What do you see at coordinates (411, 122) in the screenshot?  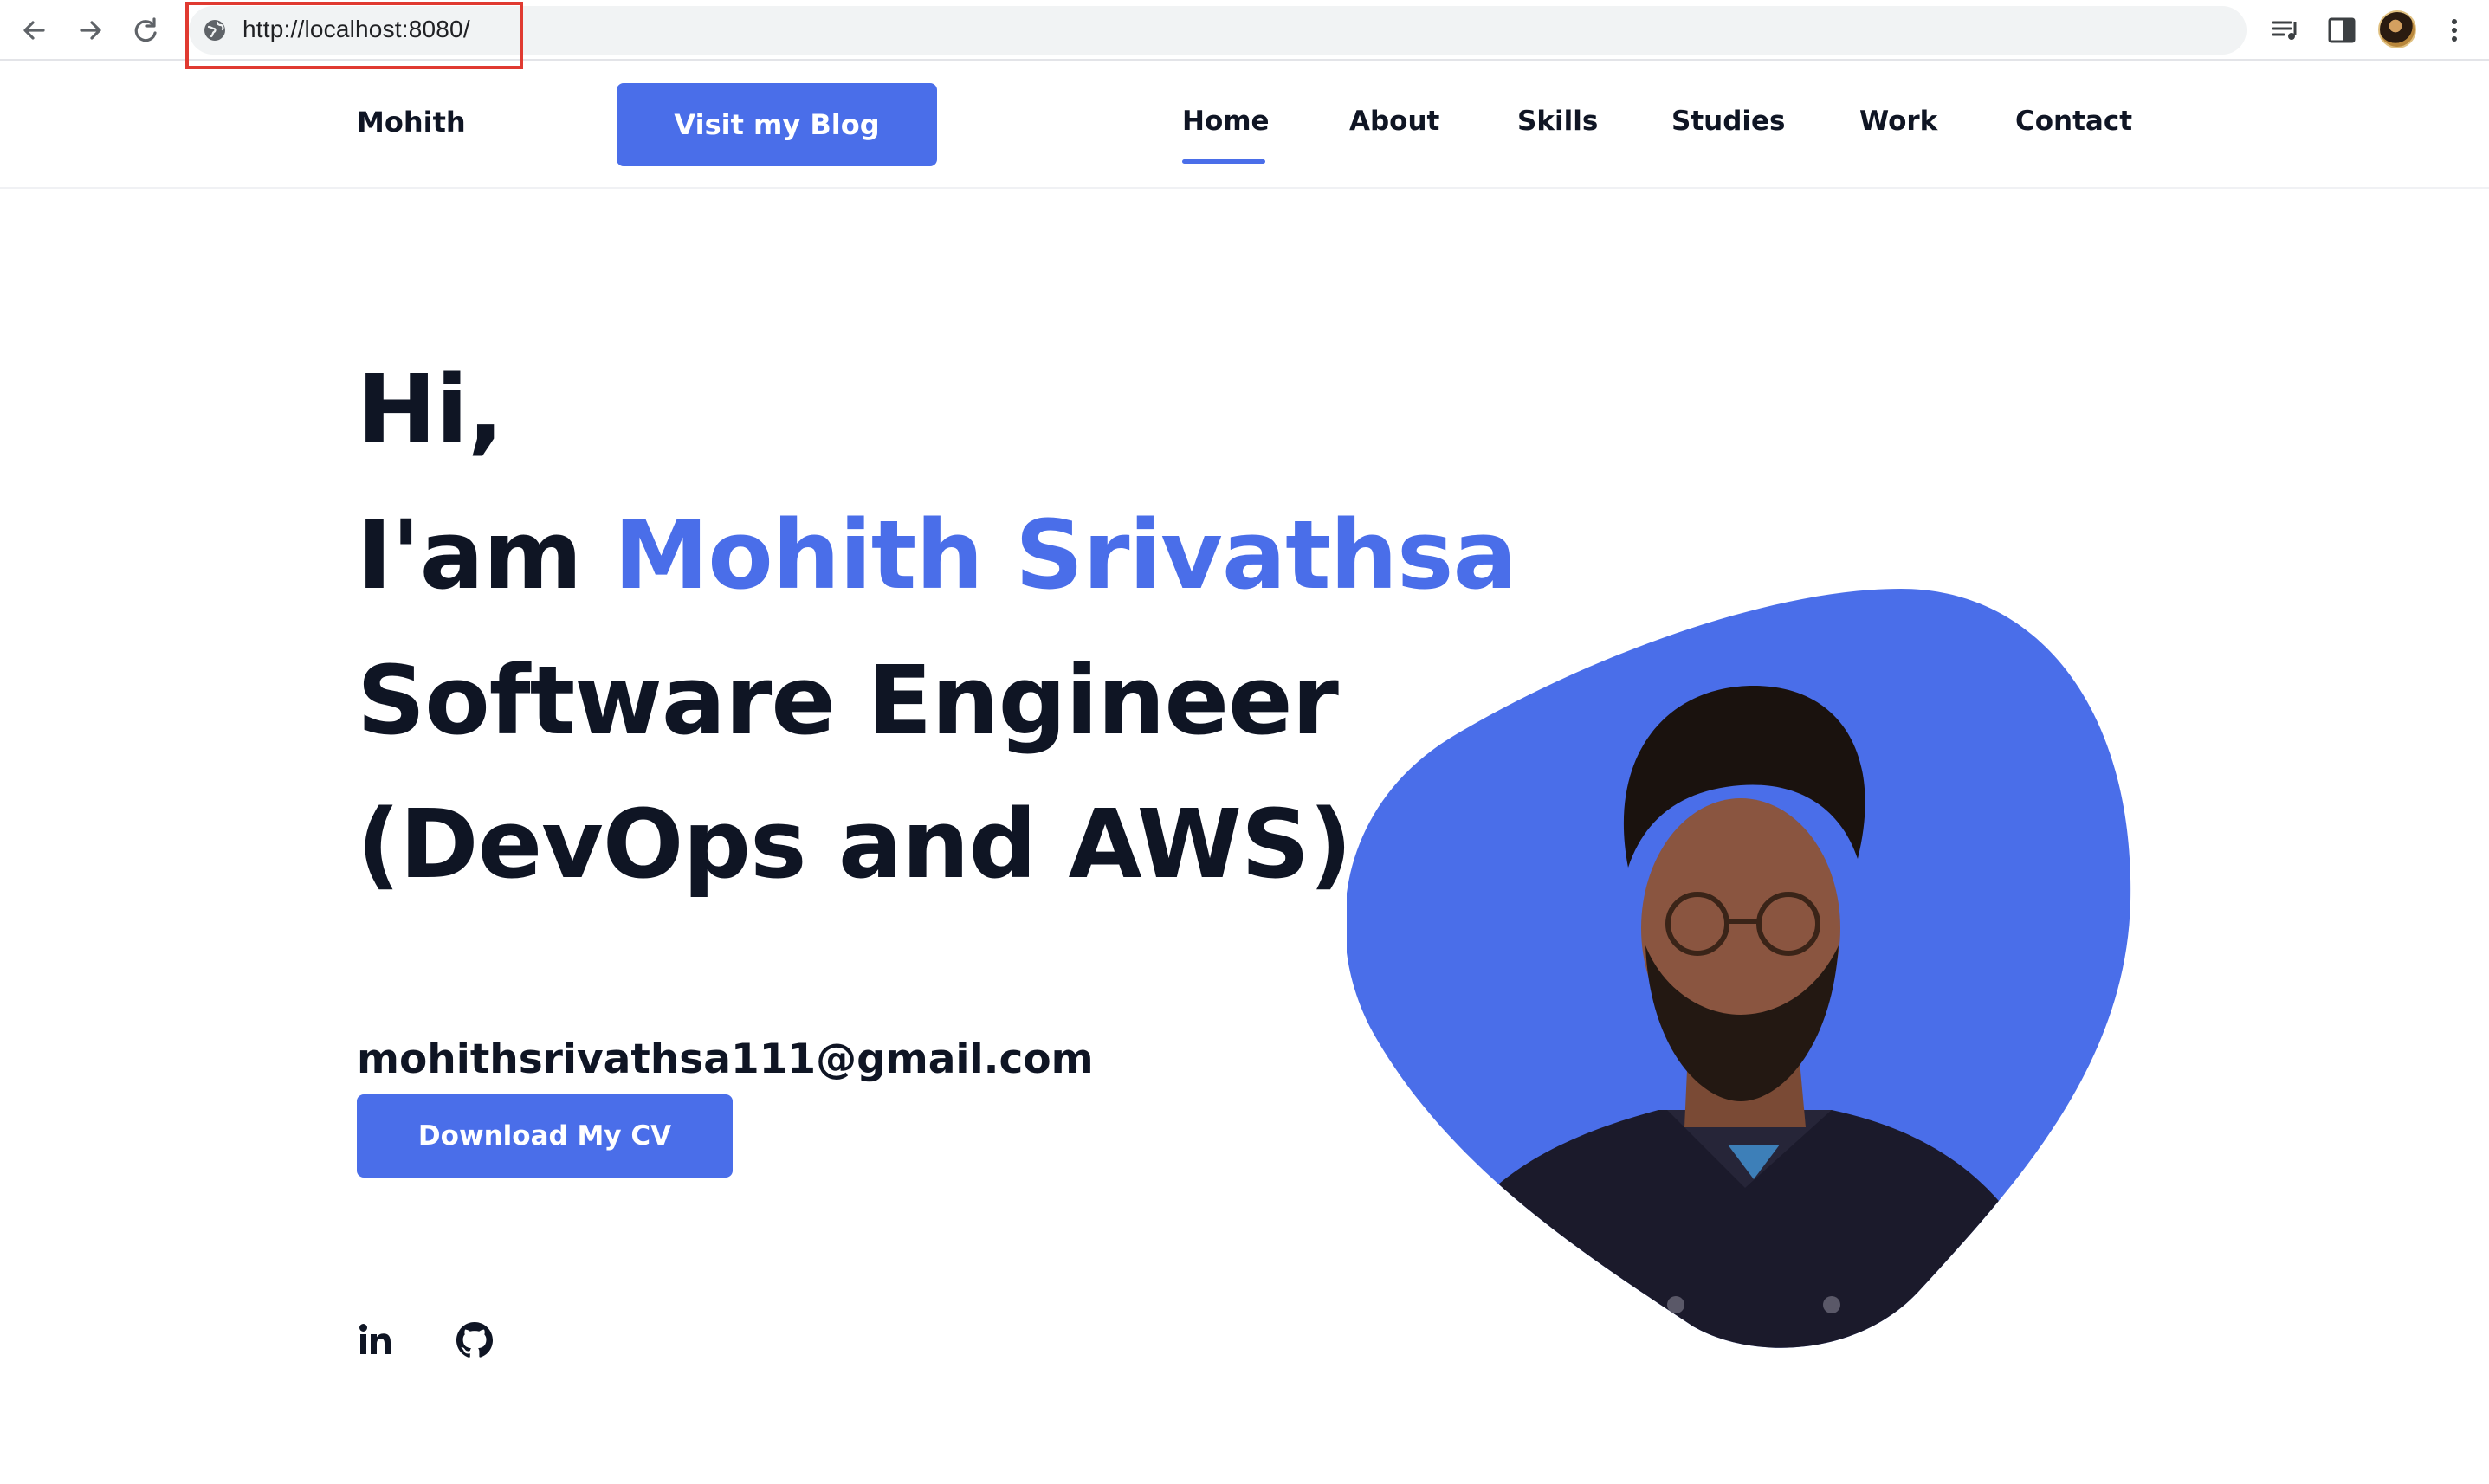 I see `brand-logo: Mohith` at bounding box center [411, 122].